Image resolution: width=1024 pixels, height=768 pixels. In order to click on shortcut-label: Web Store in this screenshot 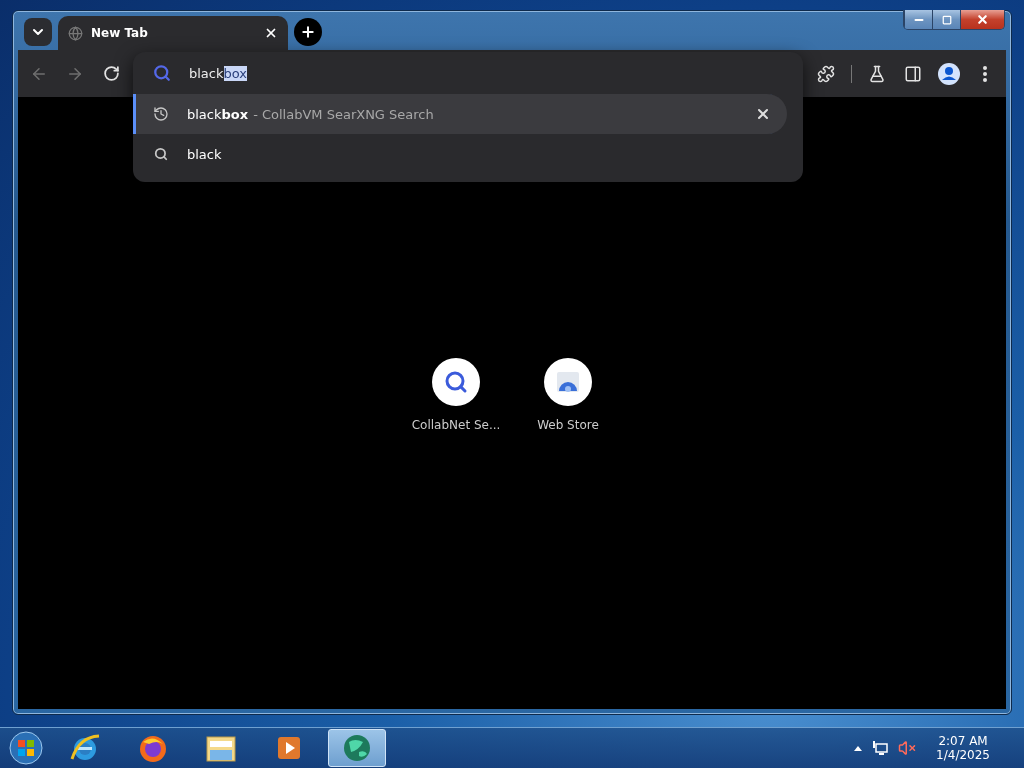, I will do `click(568, 425)`.